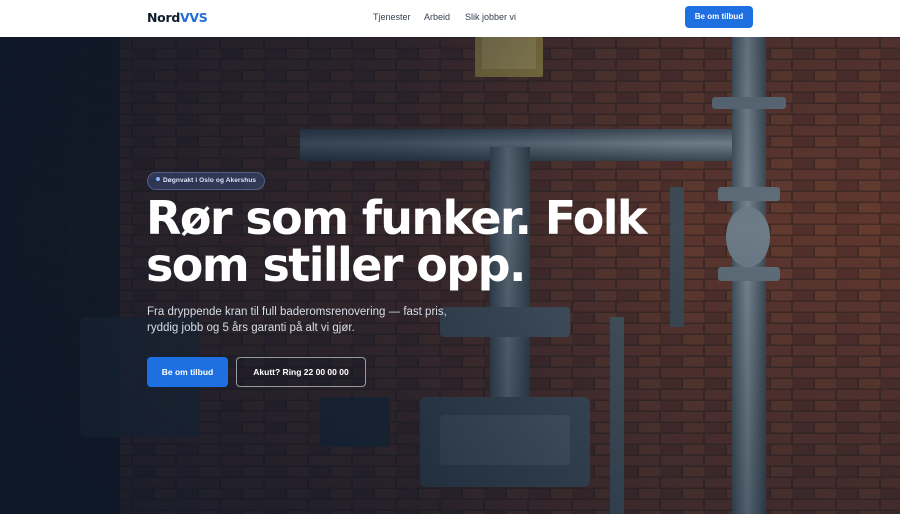  I want to click on status-dot-icon, so click(158, 179).